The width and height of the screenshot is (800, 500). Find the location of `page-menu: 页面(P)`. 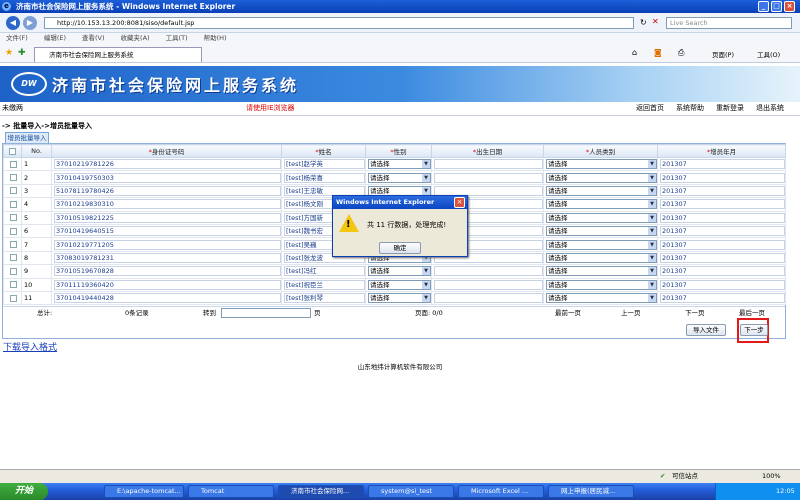

page-menu: 页面(P) is located at coordinates (723, 54).